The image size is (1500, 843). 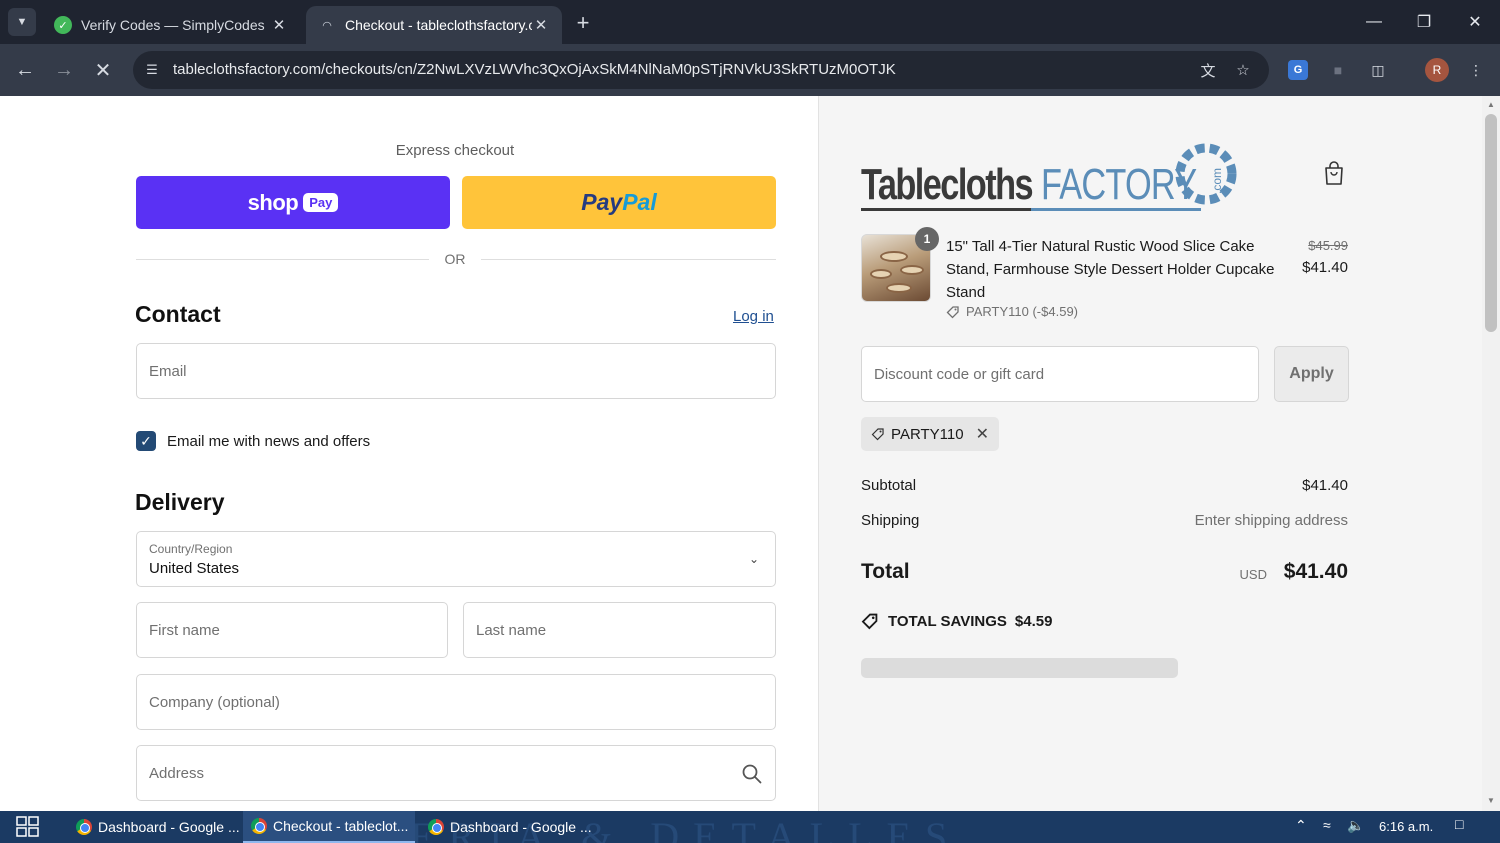 I want to click on extension-icon: ■, so click(x=1338, y=70).